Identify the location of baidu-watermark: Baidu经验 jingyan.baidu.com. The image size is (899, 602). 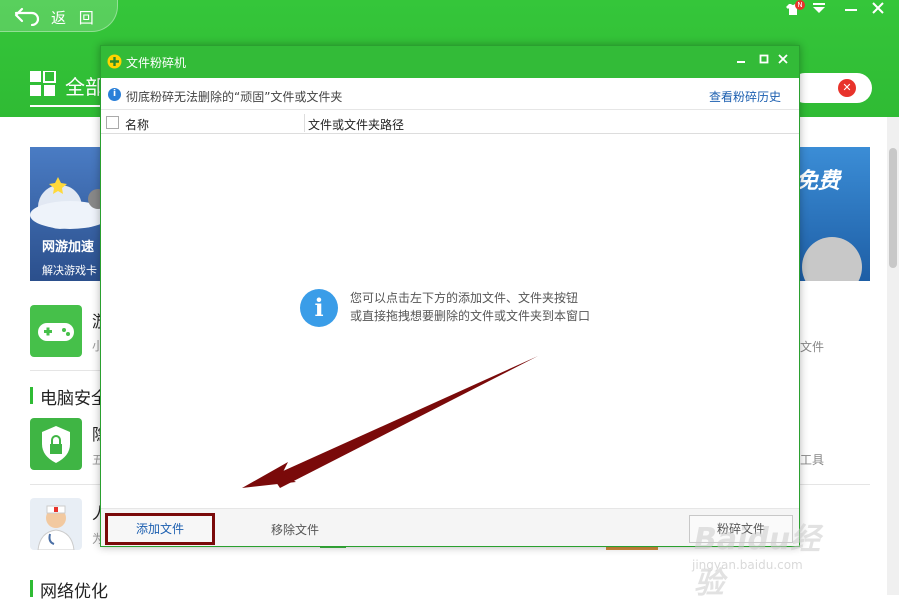
(770, 556).